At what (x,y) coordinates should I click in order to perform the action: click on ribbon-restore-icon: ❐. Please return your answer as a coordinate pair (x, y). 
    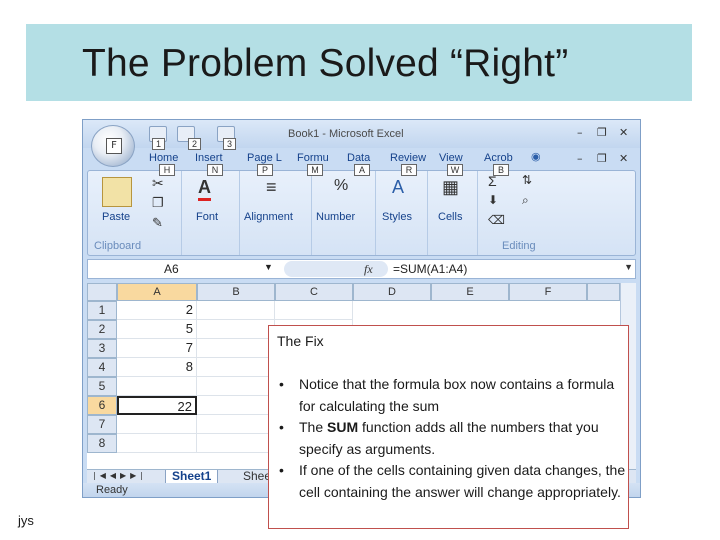
    Looking at the image, I should click on (602, 158).